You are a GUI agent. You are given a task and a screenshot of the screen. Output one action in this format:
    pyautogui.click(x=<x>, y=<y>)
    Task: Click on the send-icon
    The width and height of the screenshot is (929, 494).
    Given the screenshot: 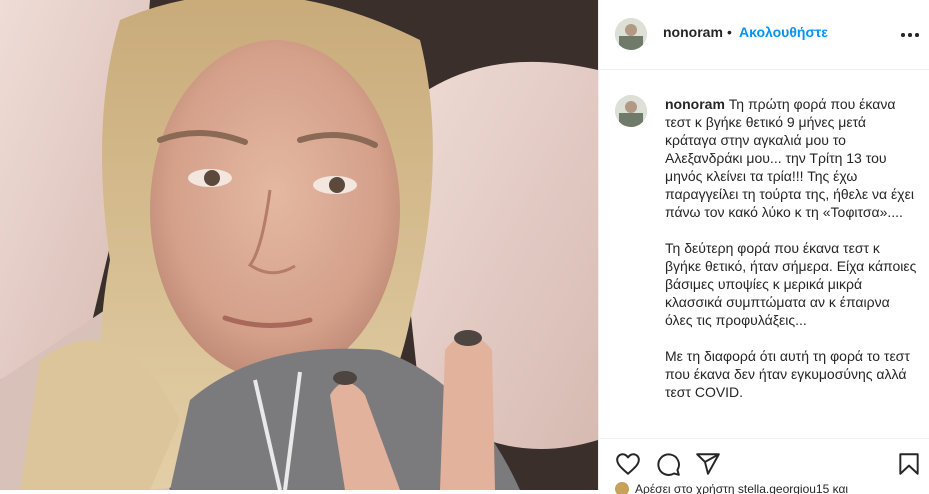 What is the action you would take?
    pyautogui.click(x=708, y=464)
    